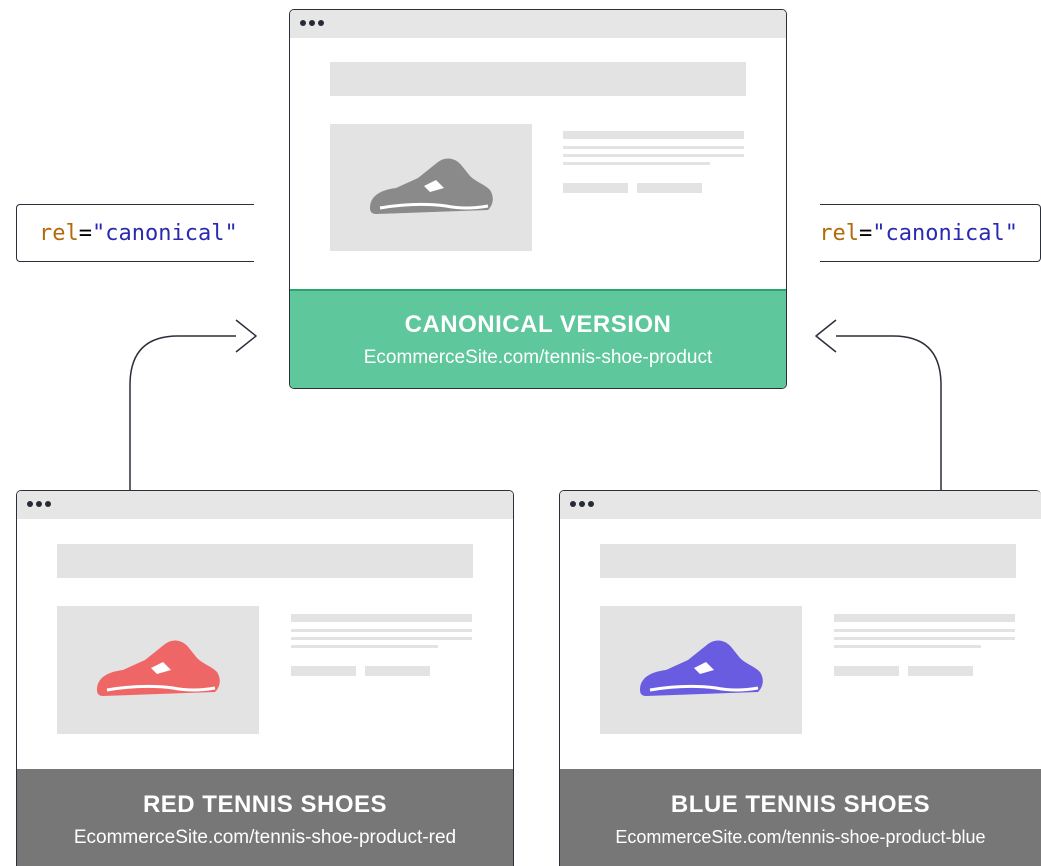 The image size is (1041, 866). What do you see at coordinates (265, 804) in the screenshot?
I see `footer-title: RED TENNIS SHOES` at bounding box center [265, 804].